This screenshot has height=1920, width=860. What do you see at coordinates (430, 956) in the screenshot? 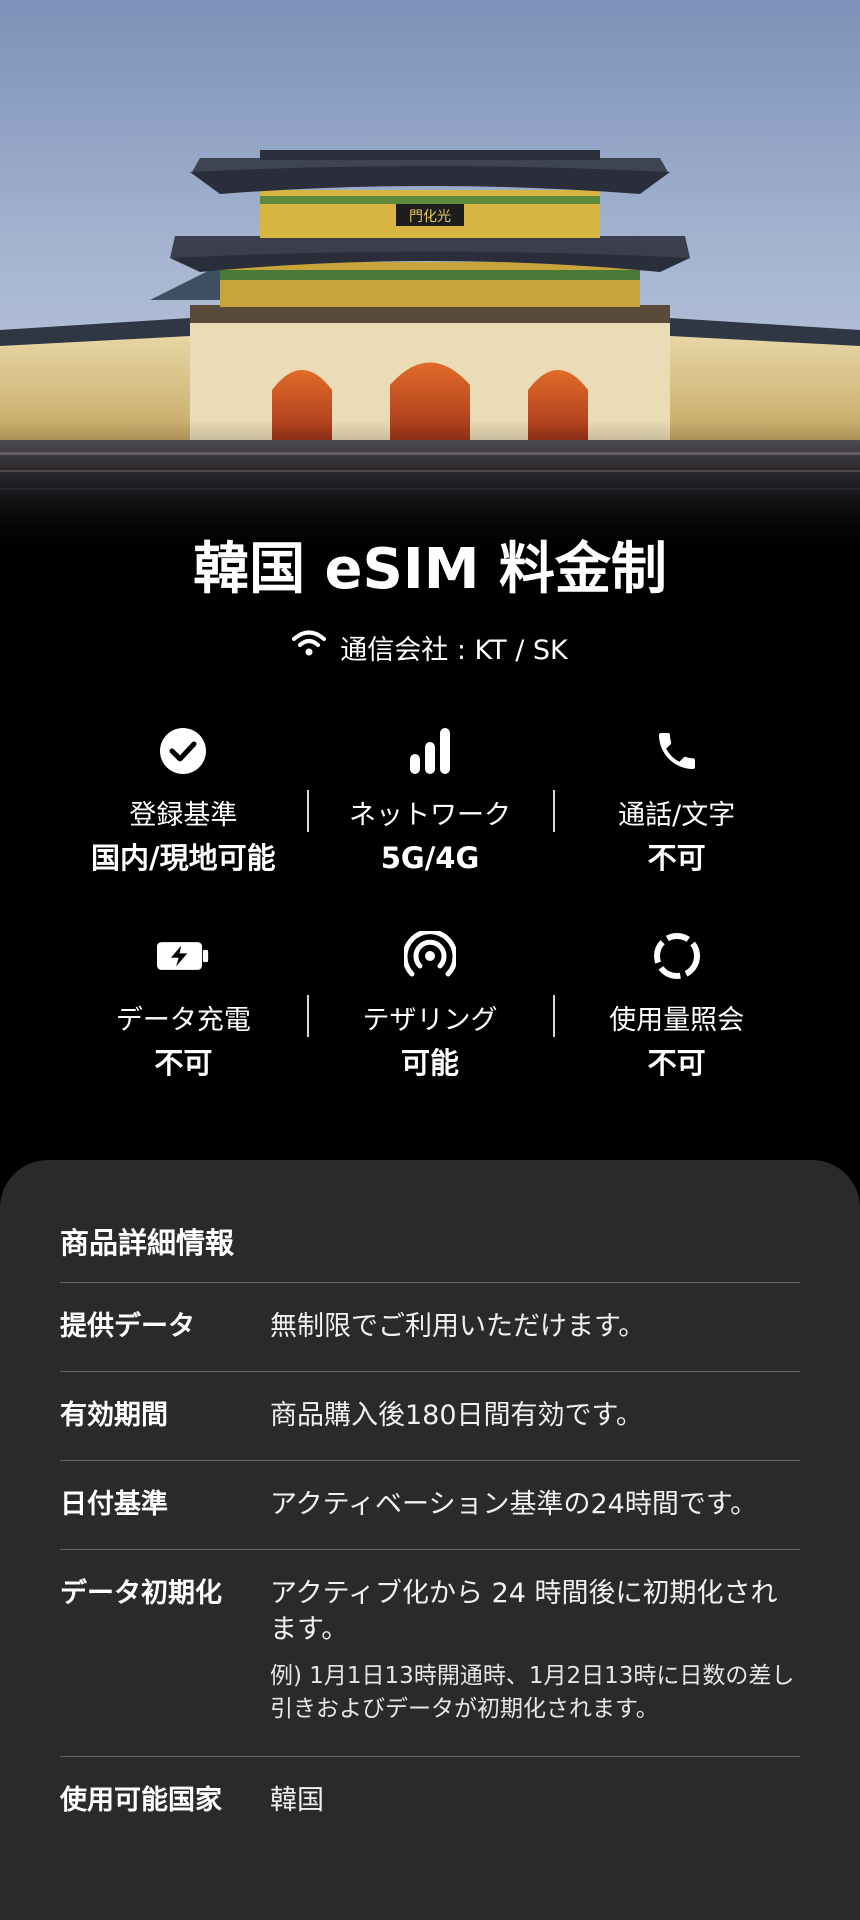
I see `hotspot-icon` at bounding box center [430, 956].